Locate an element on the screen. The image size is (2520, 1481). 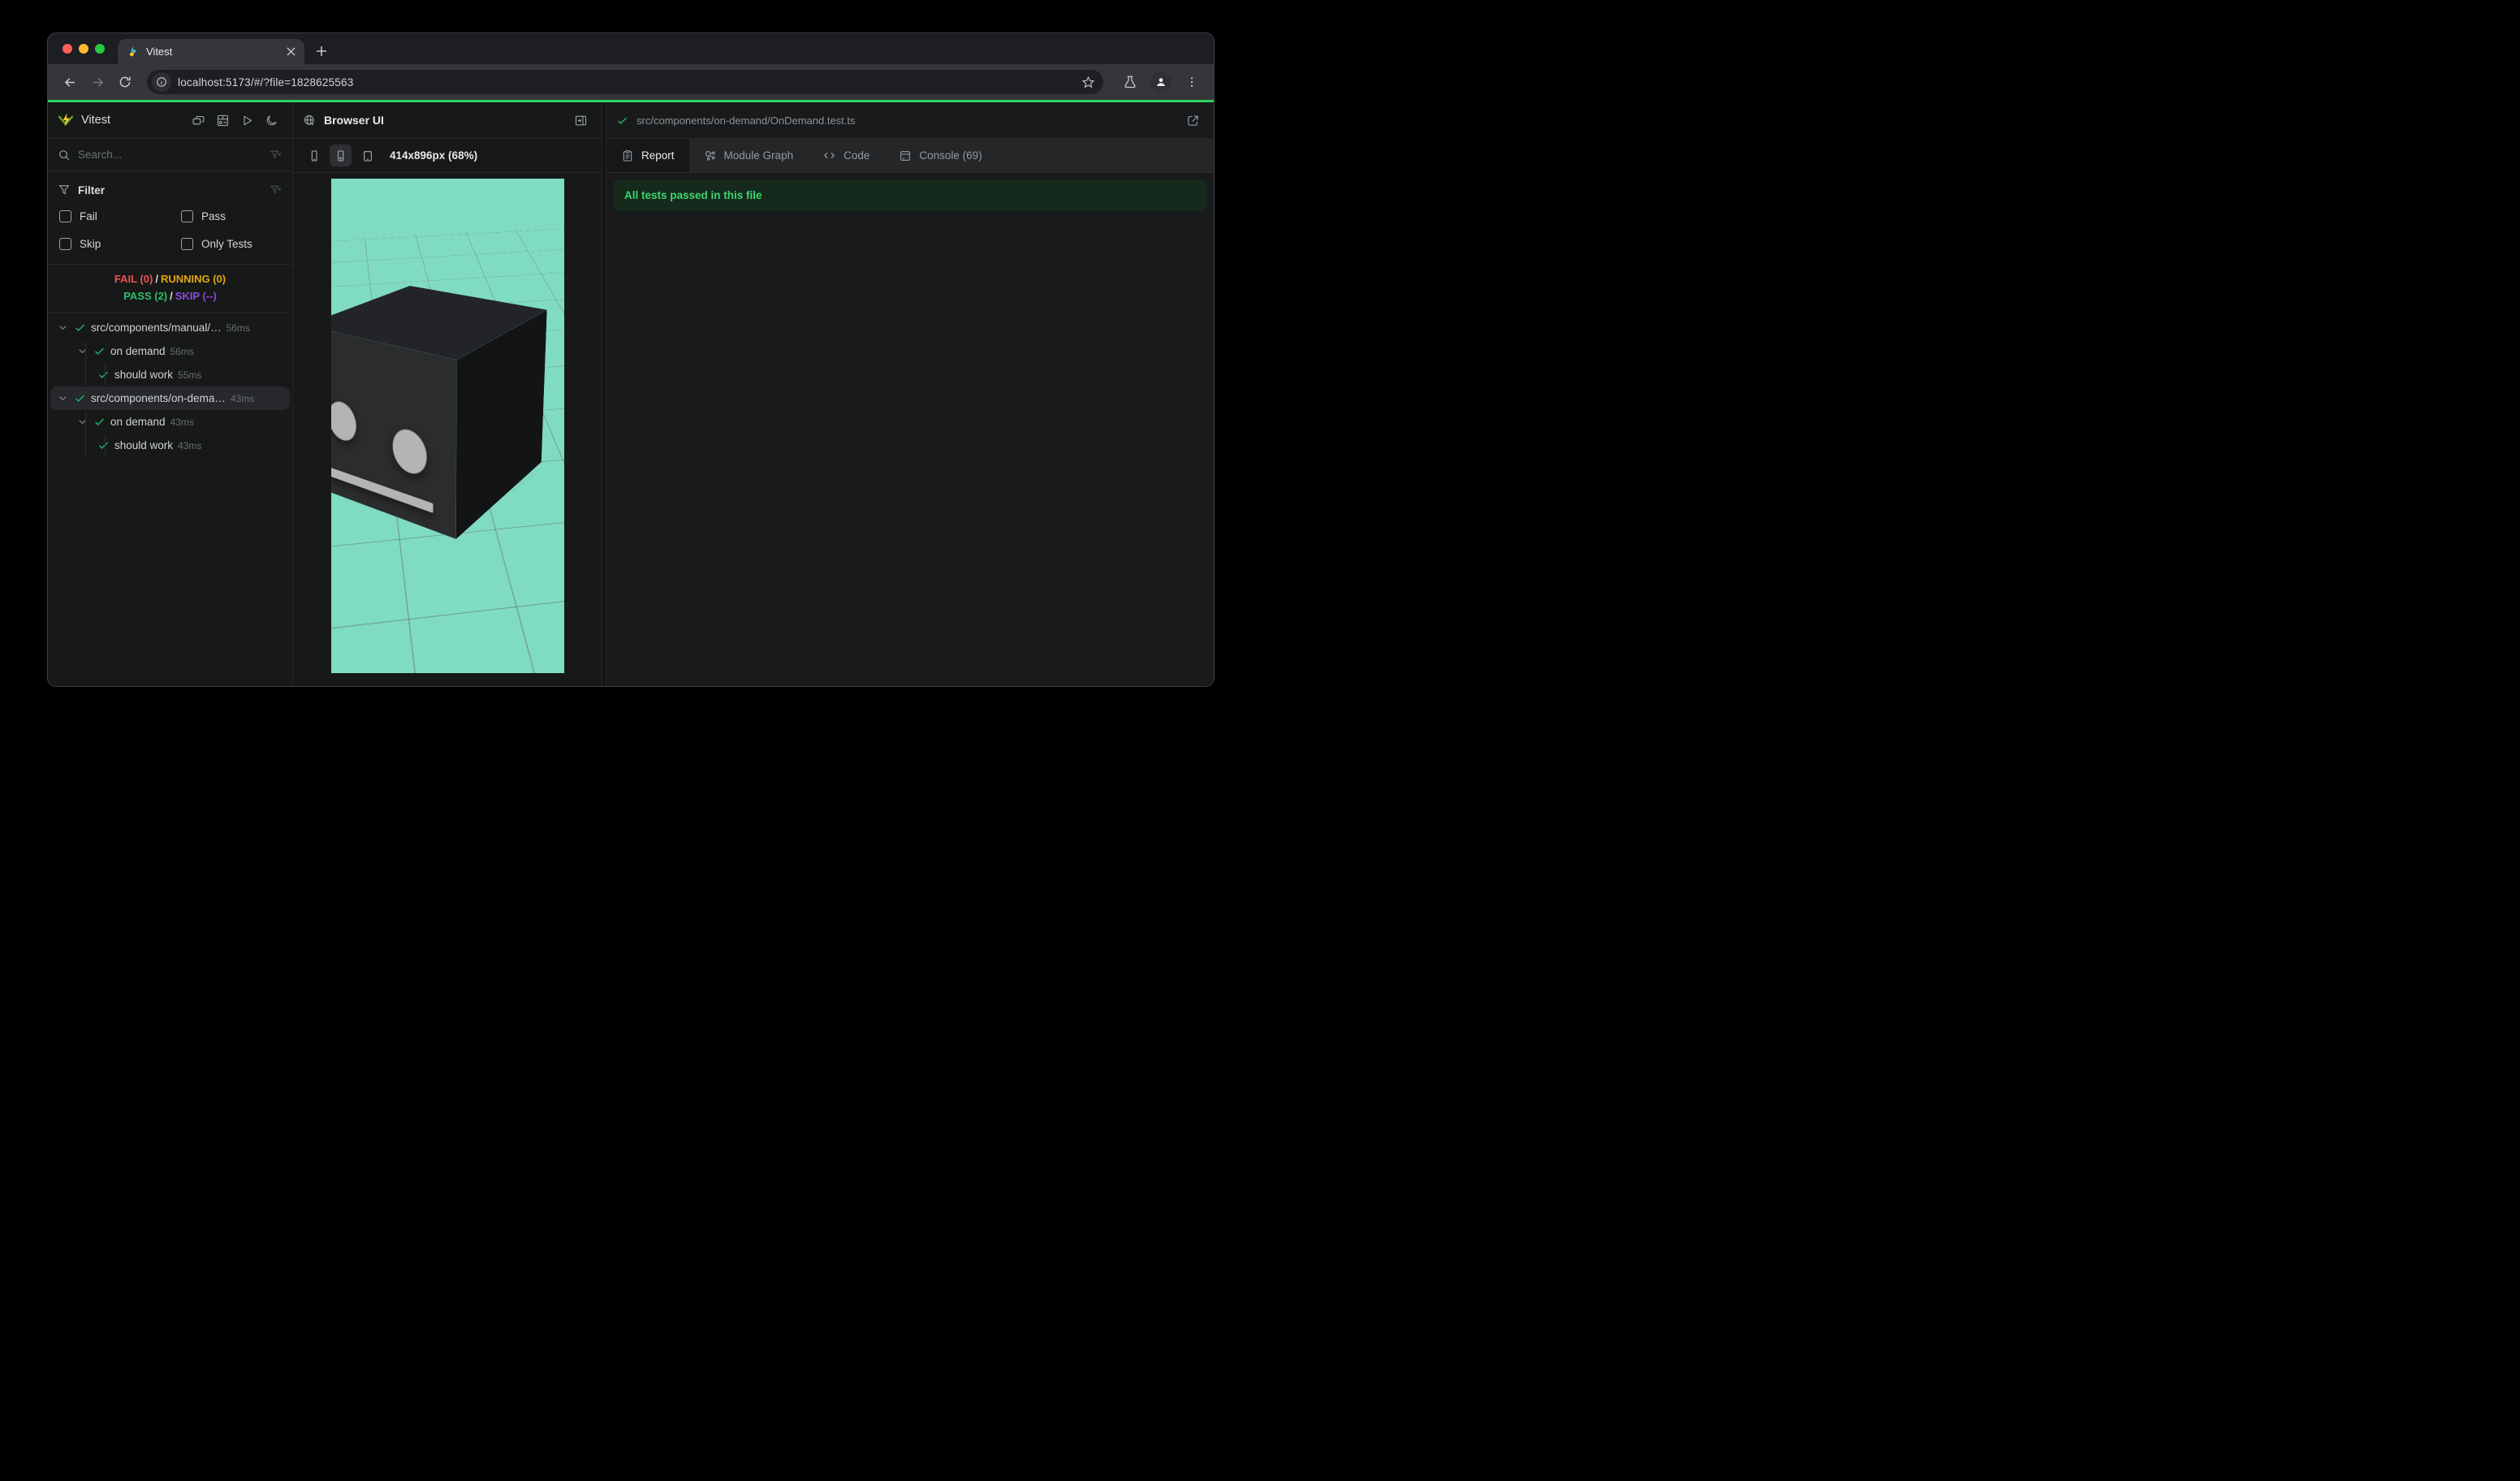
filter-options: Fail Pass Skip Only Tests is located at coordinates (170, 229).